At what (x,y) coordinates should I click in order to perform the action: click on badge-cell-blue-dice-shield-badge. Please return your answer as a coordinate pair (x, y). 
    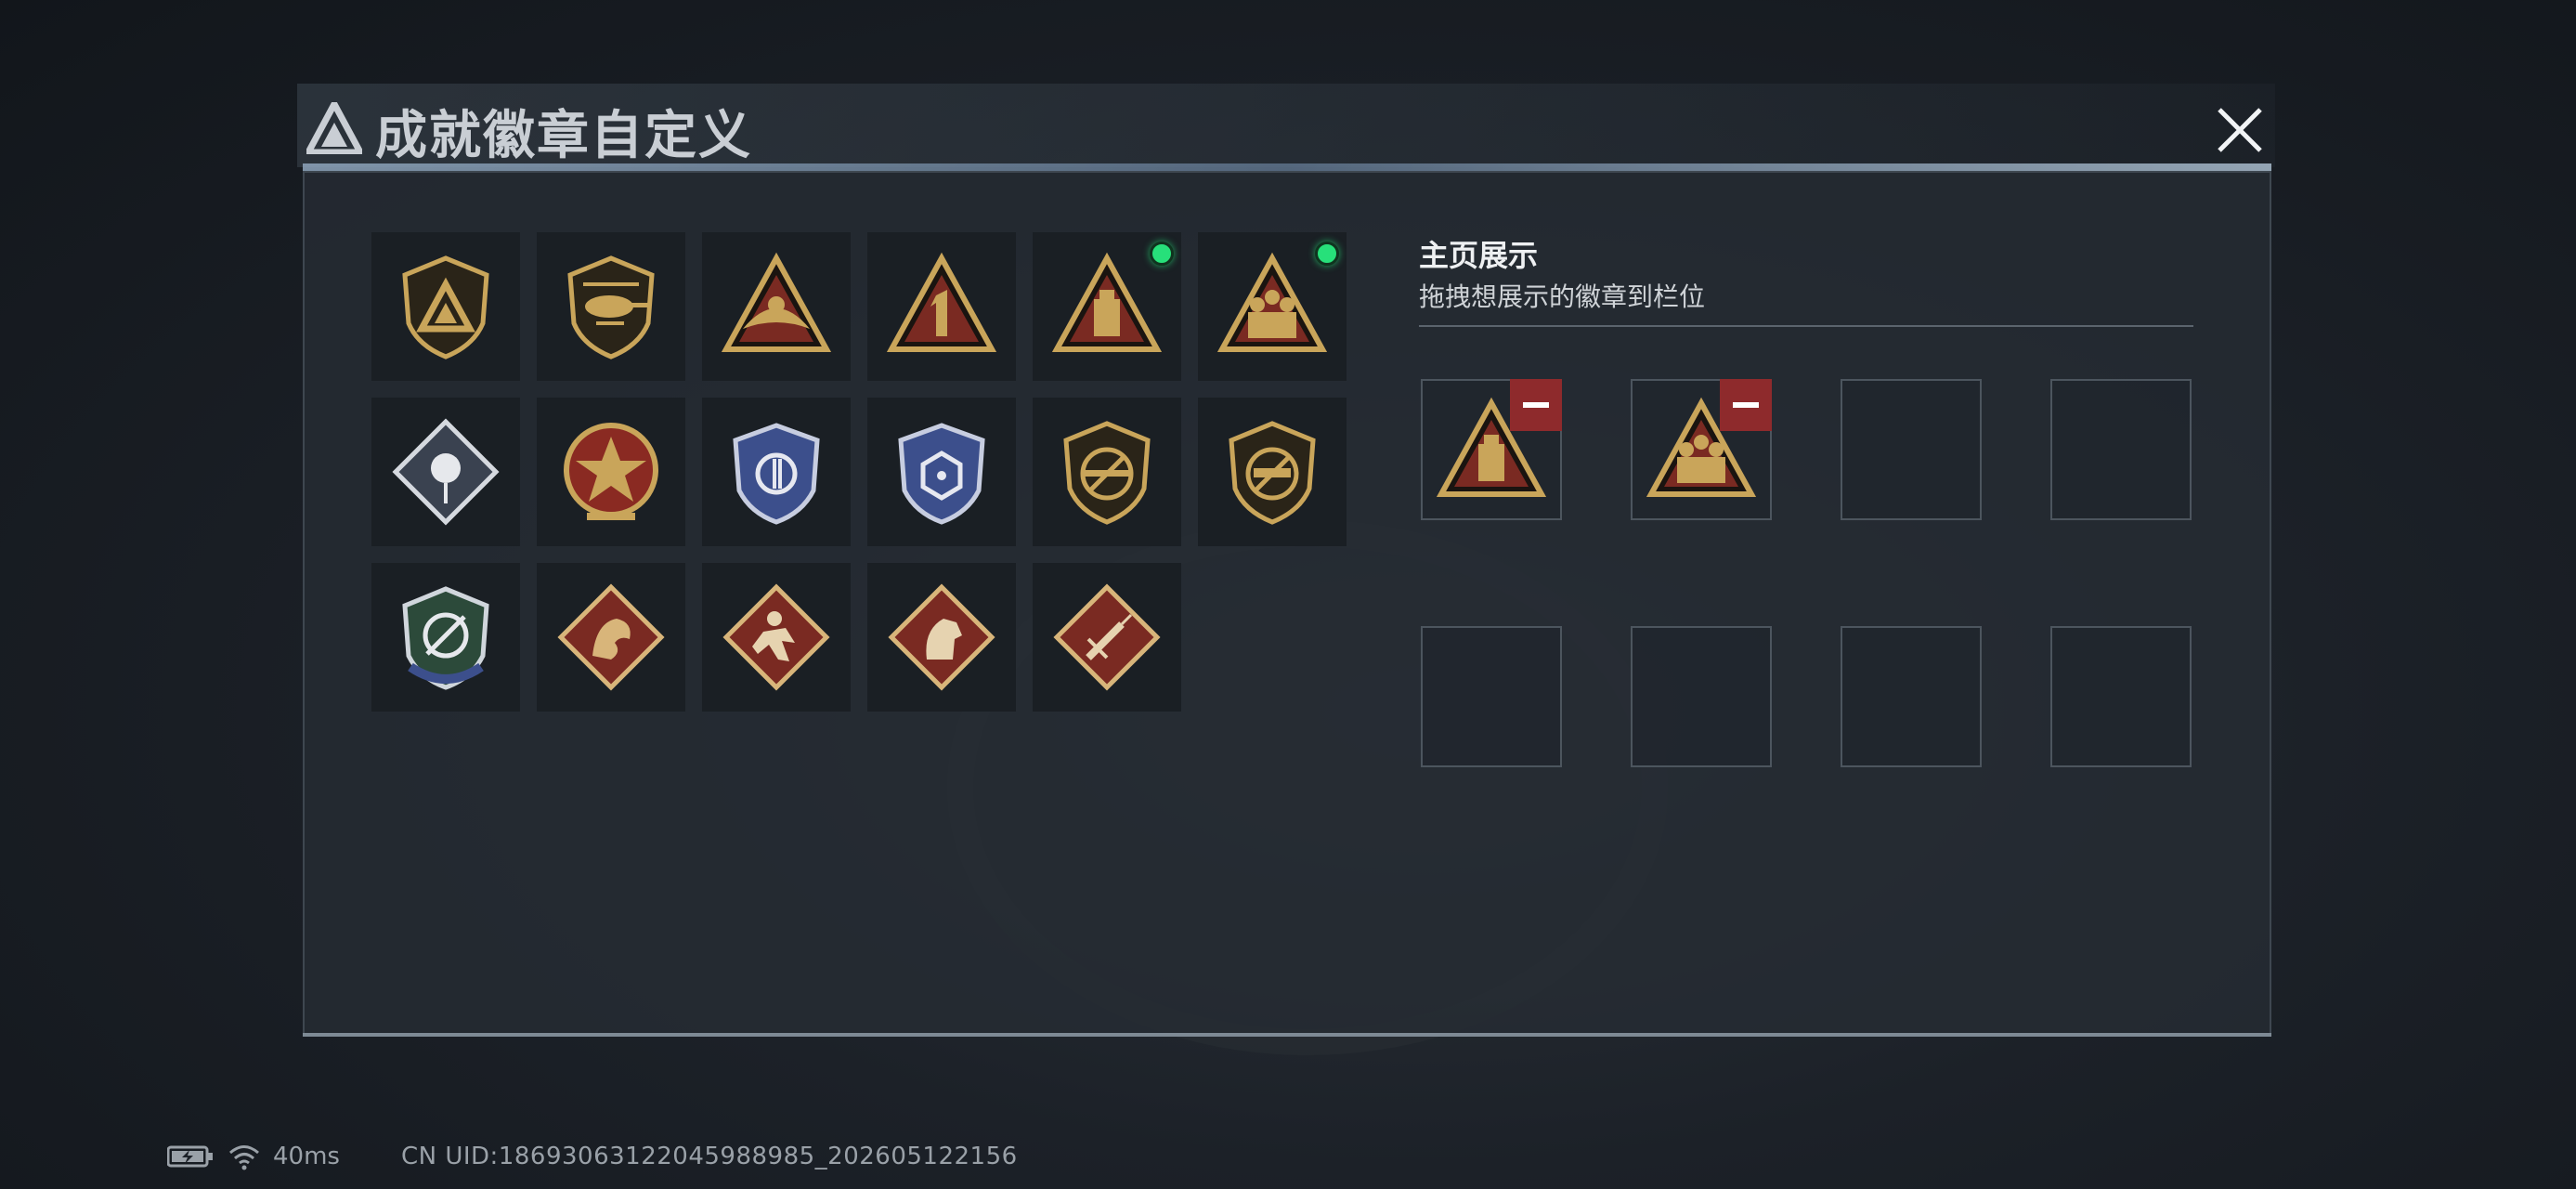
    Looking at the image, I should click on (942, 472).